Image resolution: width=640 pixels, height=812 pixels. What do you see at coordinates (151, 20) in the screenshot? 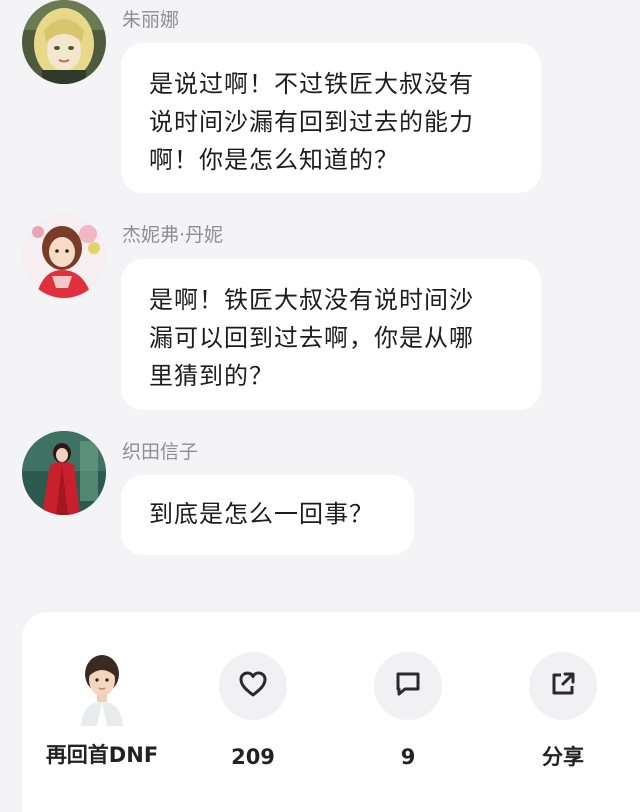
I see `sender-name: 朱丽娜` at bounding box center [151, 20].